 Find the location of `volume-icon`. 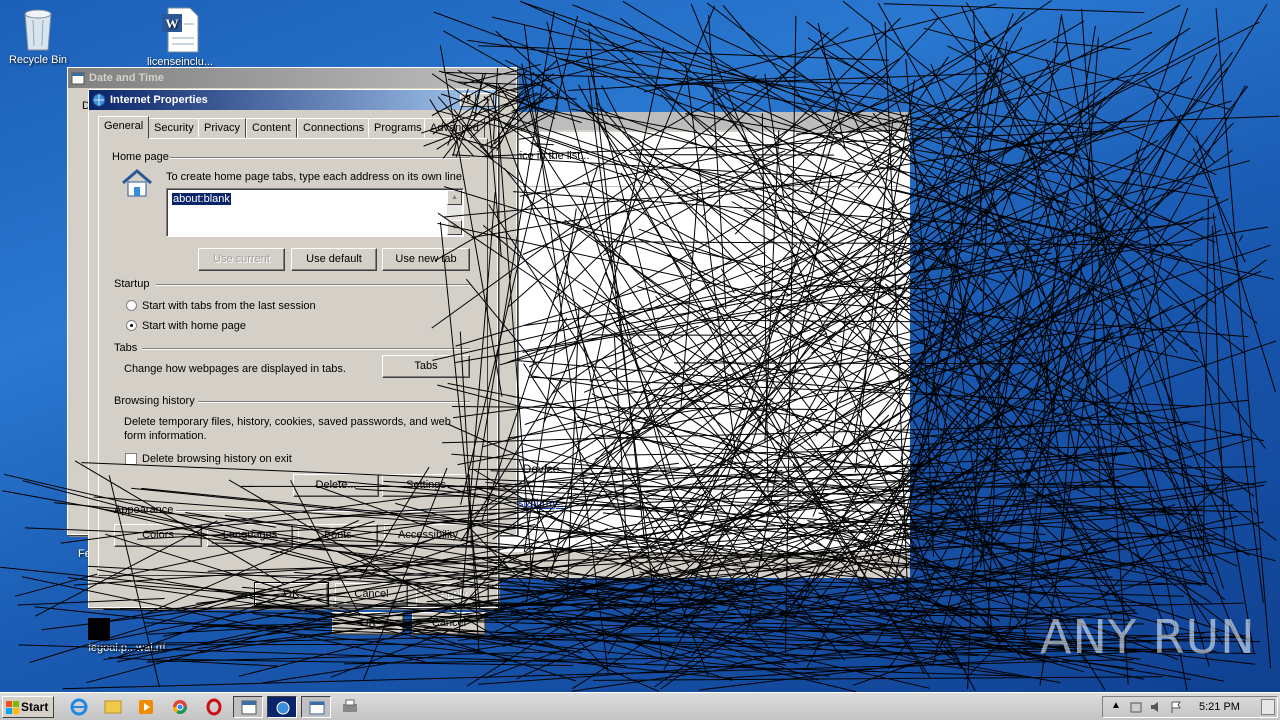

volume-icon is located at coordinates (1156, 707).